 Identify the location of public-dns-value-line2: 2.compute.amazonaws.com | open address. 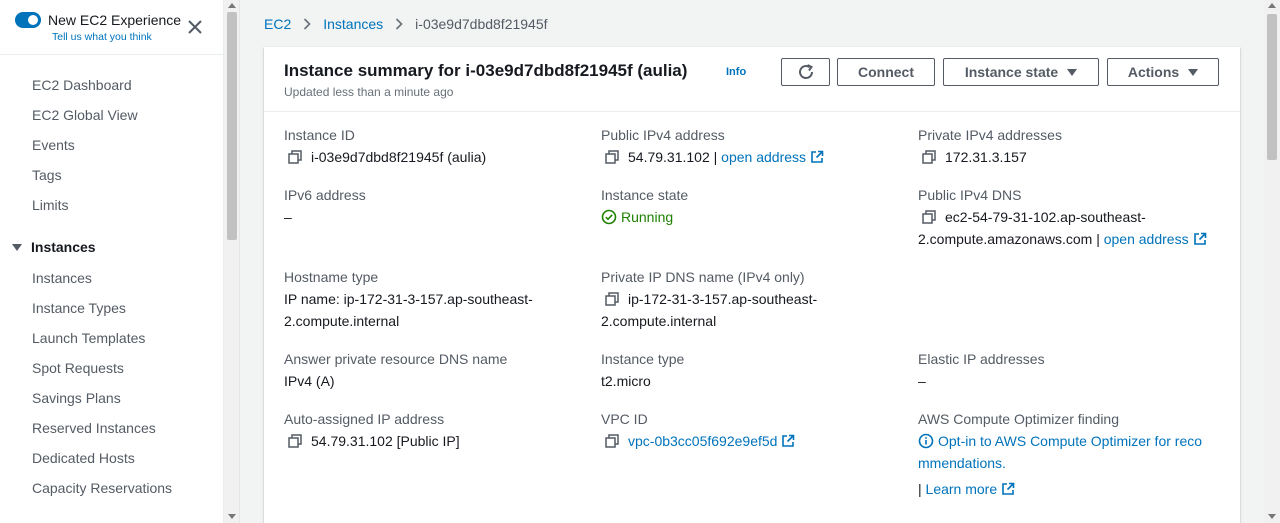
(1062, 239).